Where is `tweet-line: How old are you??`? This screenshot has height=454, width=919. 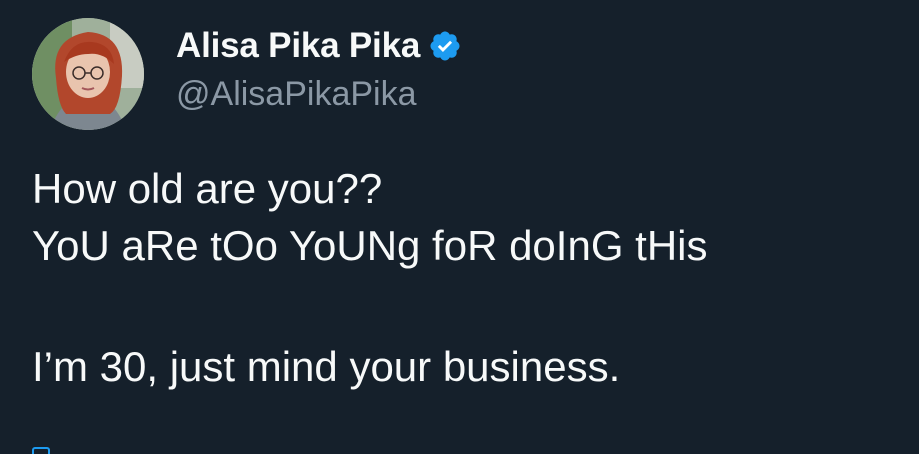 tweet-line: How old are you?? is located at coordinates (207, 188).